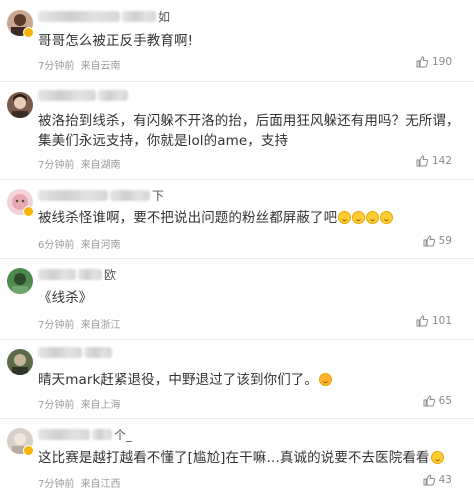 Image resolution: width=474 pixels, height=497 pixels. I want to click on comment-item: 晴天mark赶紧退役，中野退过了该到你们了。 7分钟前 来自上海 65, so click(237, 379).